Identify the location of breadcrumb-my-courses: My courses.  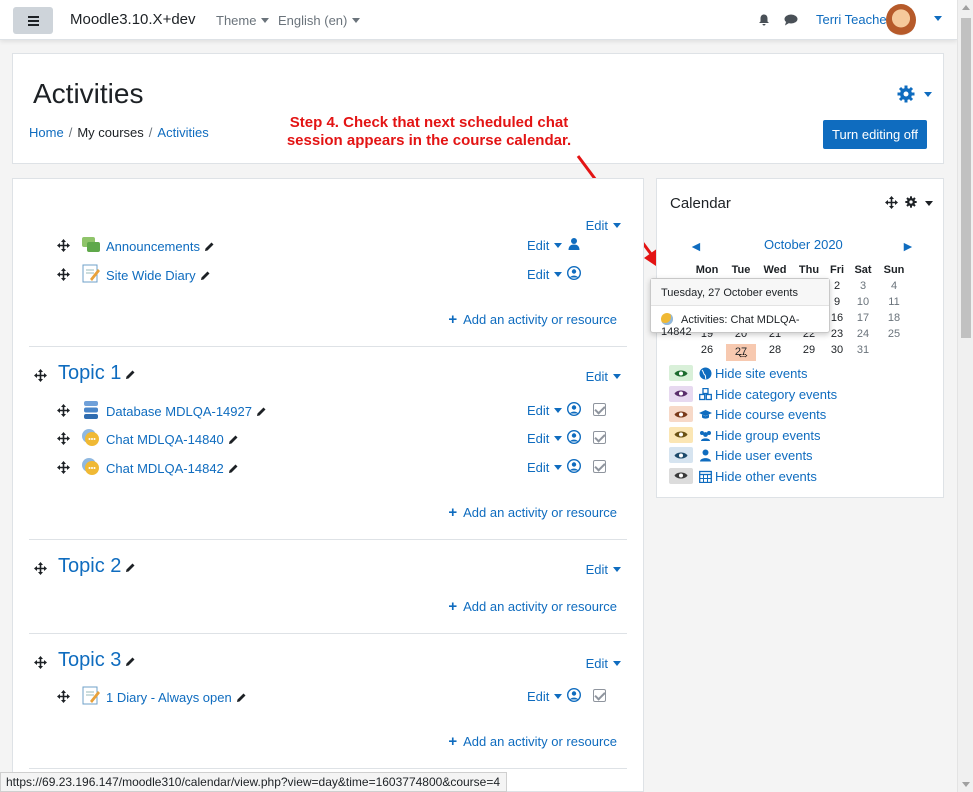
(110, 132).